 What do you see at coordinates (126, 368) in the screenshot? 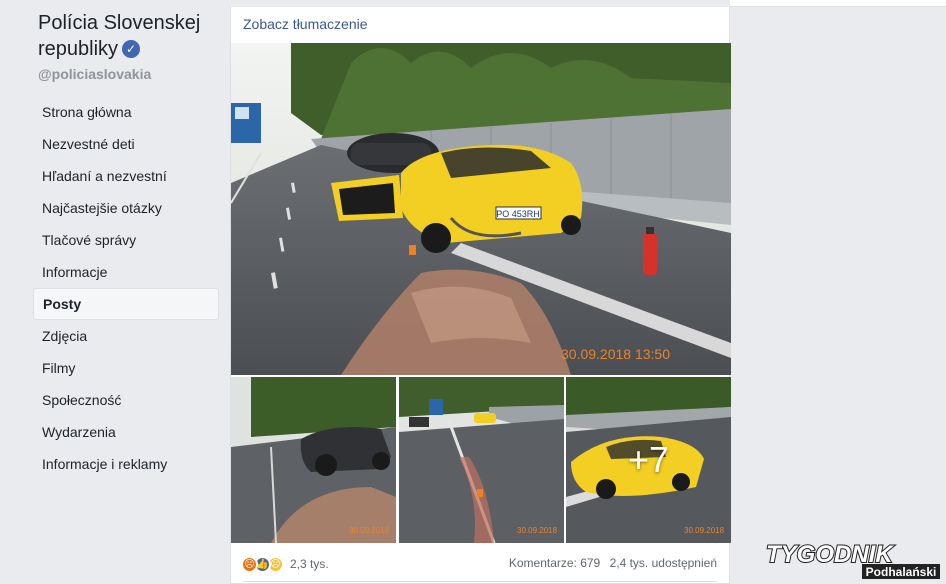
I see `nav-item-videos: Filmy` at bounding box center [126, 368].